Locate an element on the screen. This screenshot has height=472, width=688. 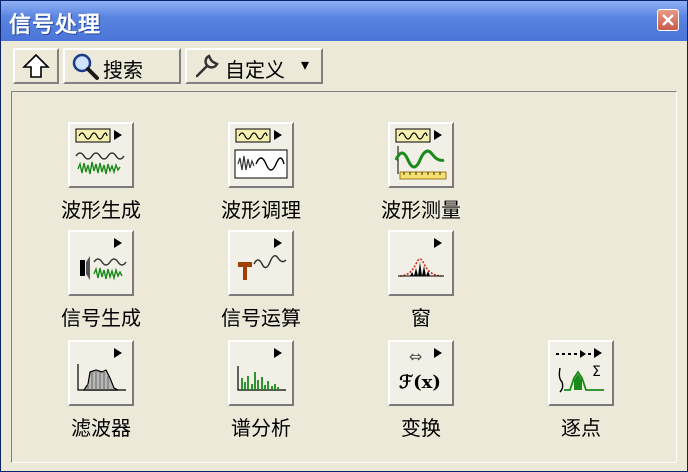
close-icon is located at coordinates (668, 20).